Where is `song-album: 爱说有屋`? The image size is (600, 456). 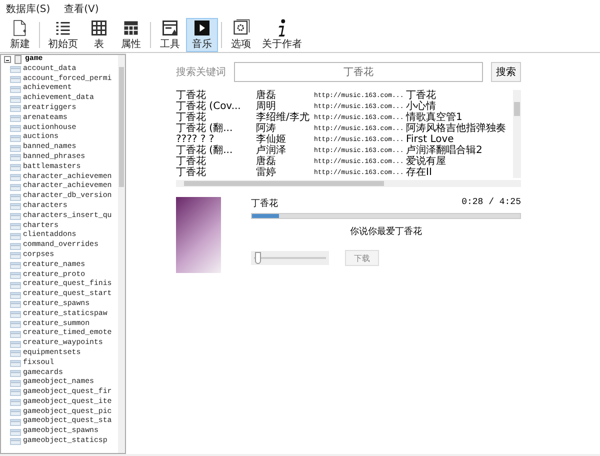
song-album: 爱说有屋 is located at coordinates (426, 161).